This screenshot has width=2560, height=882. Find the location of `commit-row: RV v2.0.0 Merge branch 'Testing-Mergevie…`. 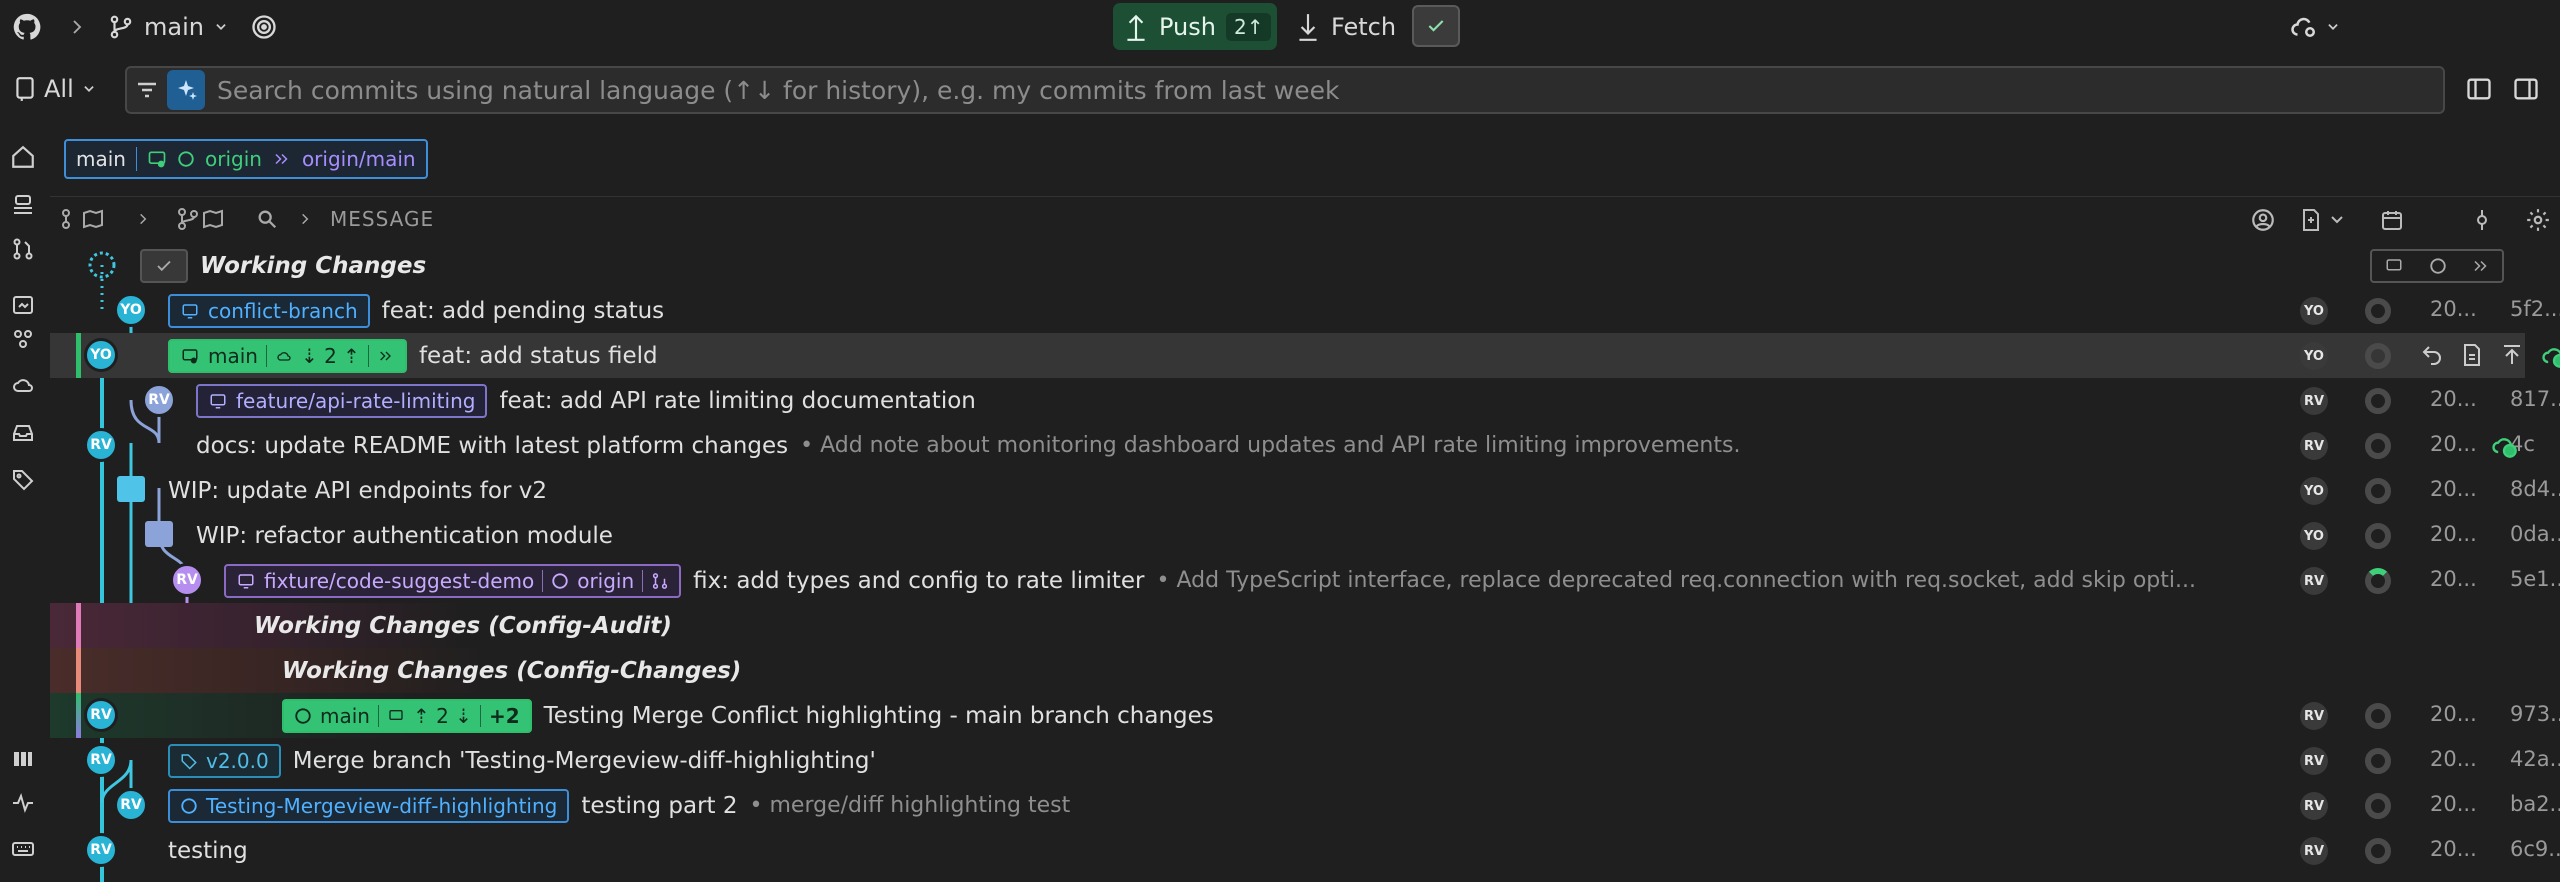

commit-row: RV v2.0.0 Merge branch 'Testing-Mergevie… is located at coordinates (1305, 760).